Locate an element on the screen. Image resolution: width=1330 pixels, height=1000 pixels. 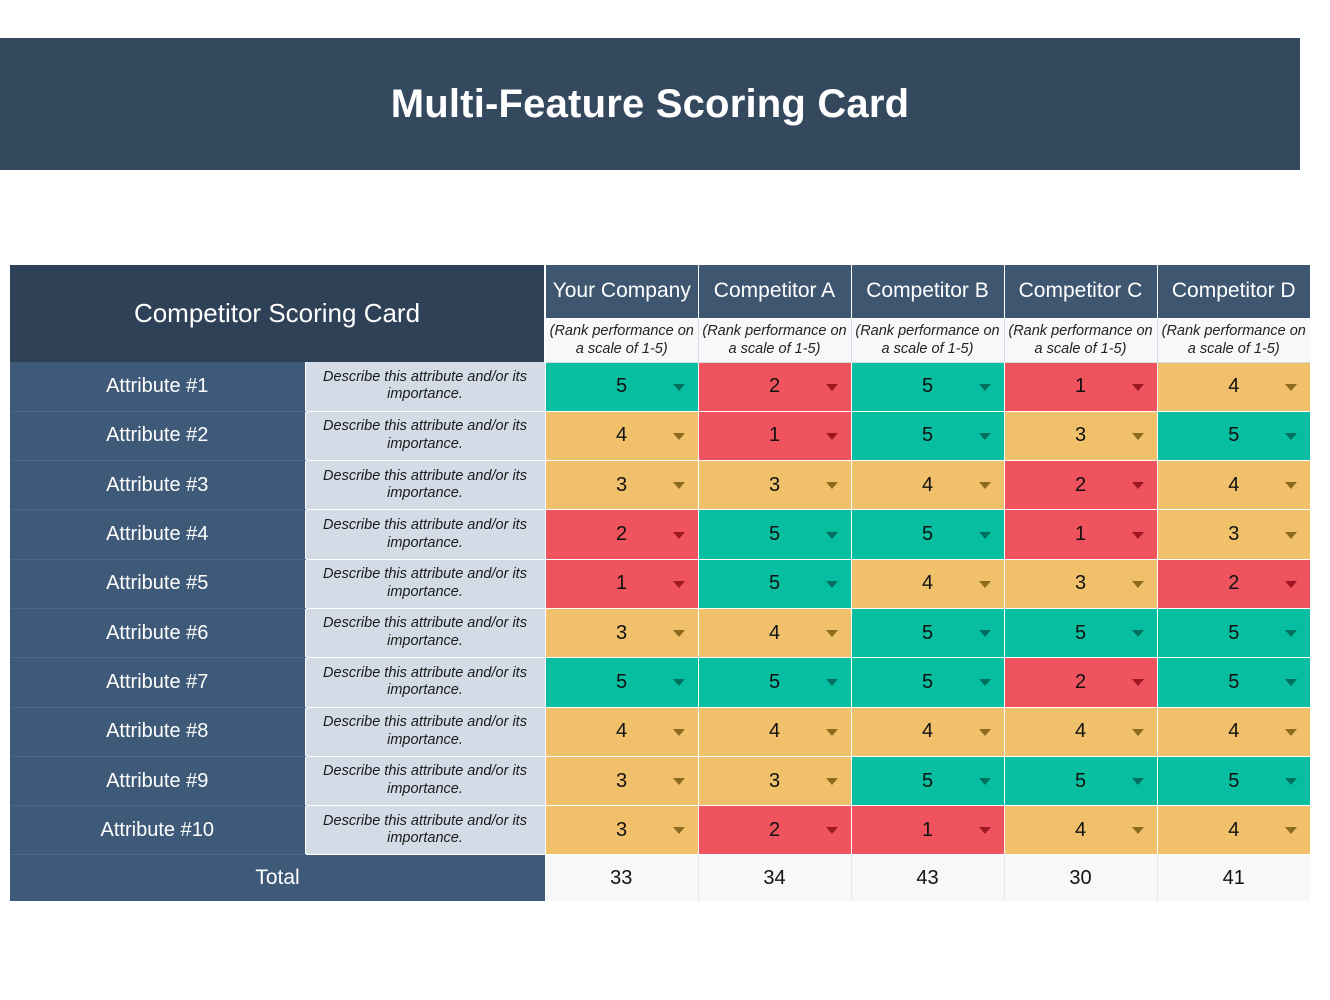
column-header-competitor-a: Competitor A is located at coordinates (775, 292).